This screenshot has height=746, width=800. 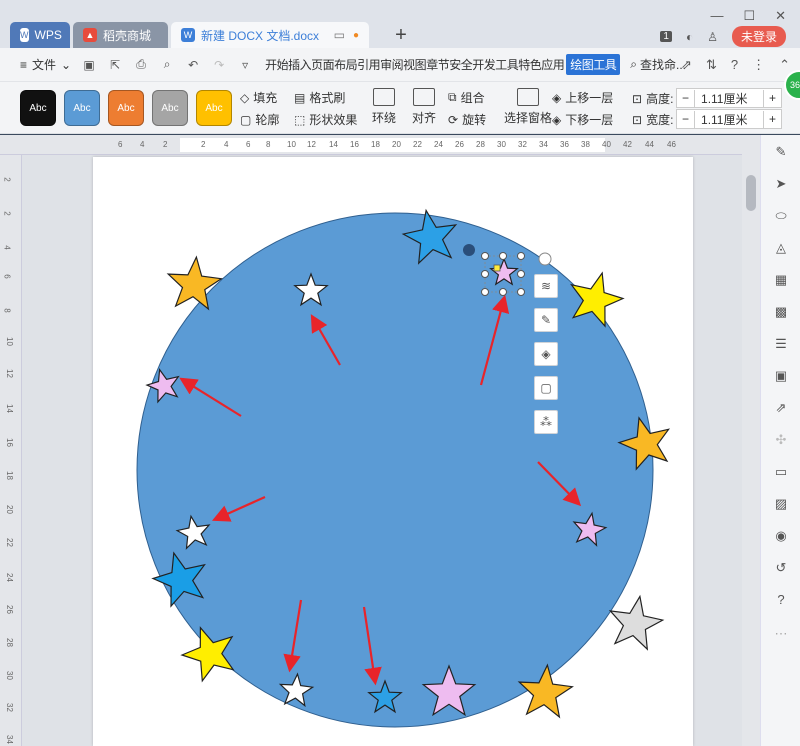 What do you see at coordinates (636, 622) in the screenshot?
I see `star-shape` at bounding box center [636, 622].